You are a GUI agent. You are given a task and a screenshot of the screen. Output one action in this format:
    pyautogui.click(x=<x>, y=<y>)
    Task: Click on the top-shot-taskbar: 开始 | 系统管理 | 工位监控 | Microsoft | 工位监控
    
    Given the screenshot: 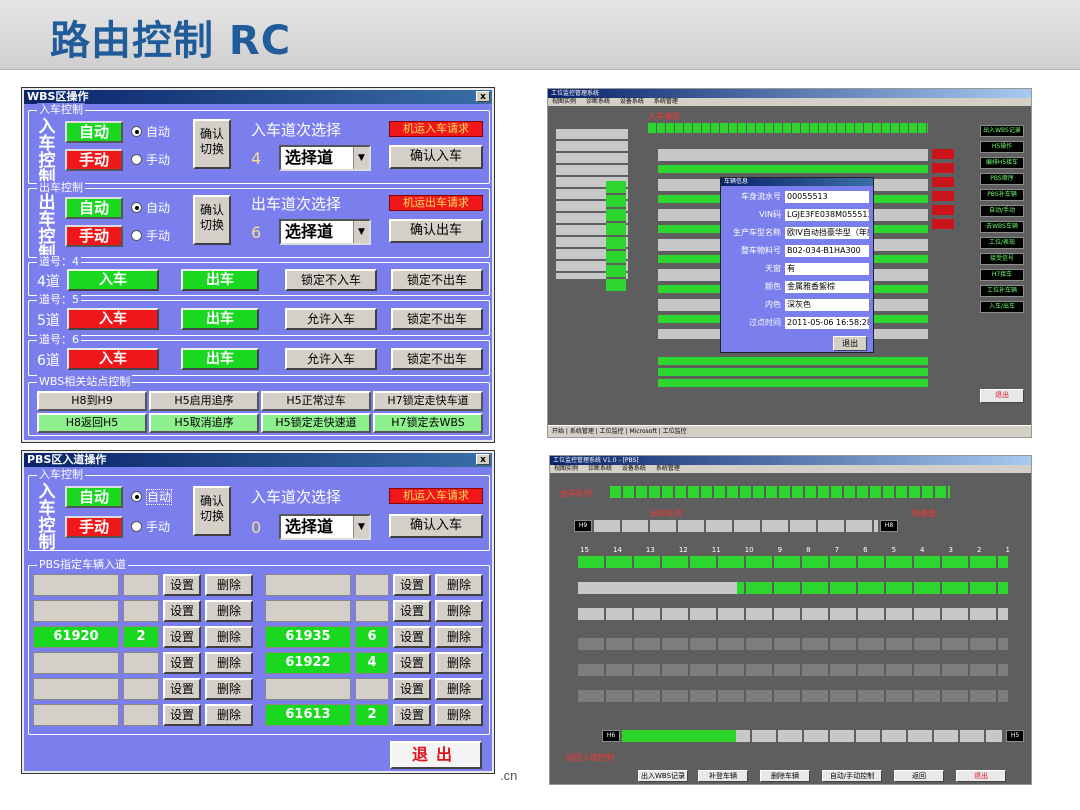 What is the action you would take?
    pyautogui.click(x=789, y=431)
    